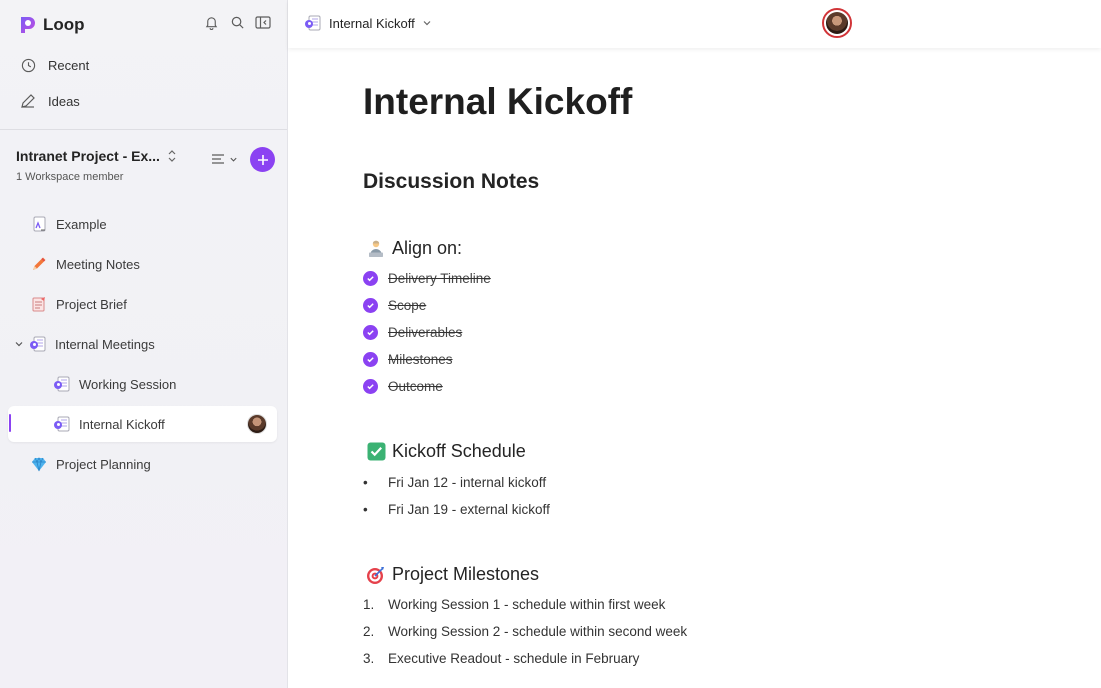 Image resolution: width=1101 pixels, height=688 pixels. Describe the element at coordinates (459, 451) in the screenshot. I see `heading-text: Kickoff Schedule` at that location.